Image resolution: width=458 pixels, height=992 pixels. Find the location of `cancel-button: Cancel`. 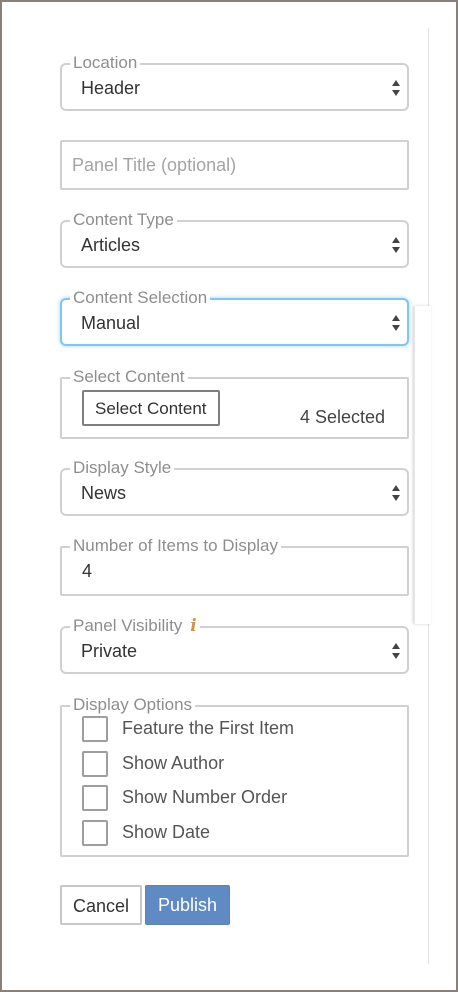

cancel-button: Cancel is located at coordinates (101, 905).